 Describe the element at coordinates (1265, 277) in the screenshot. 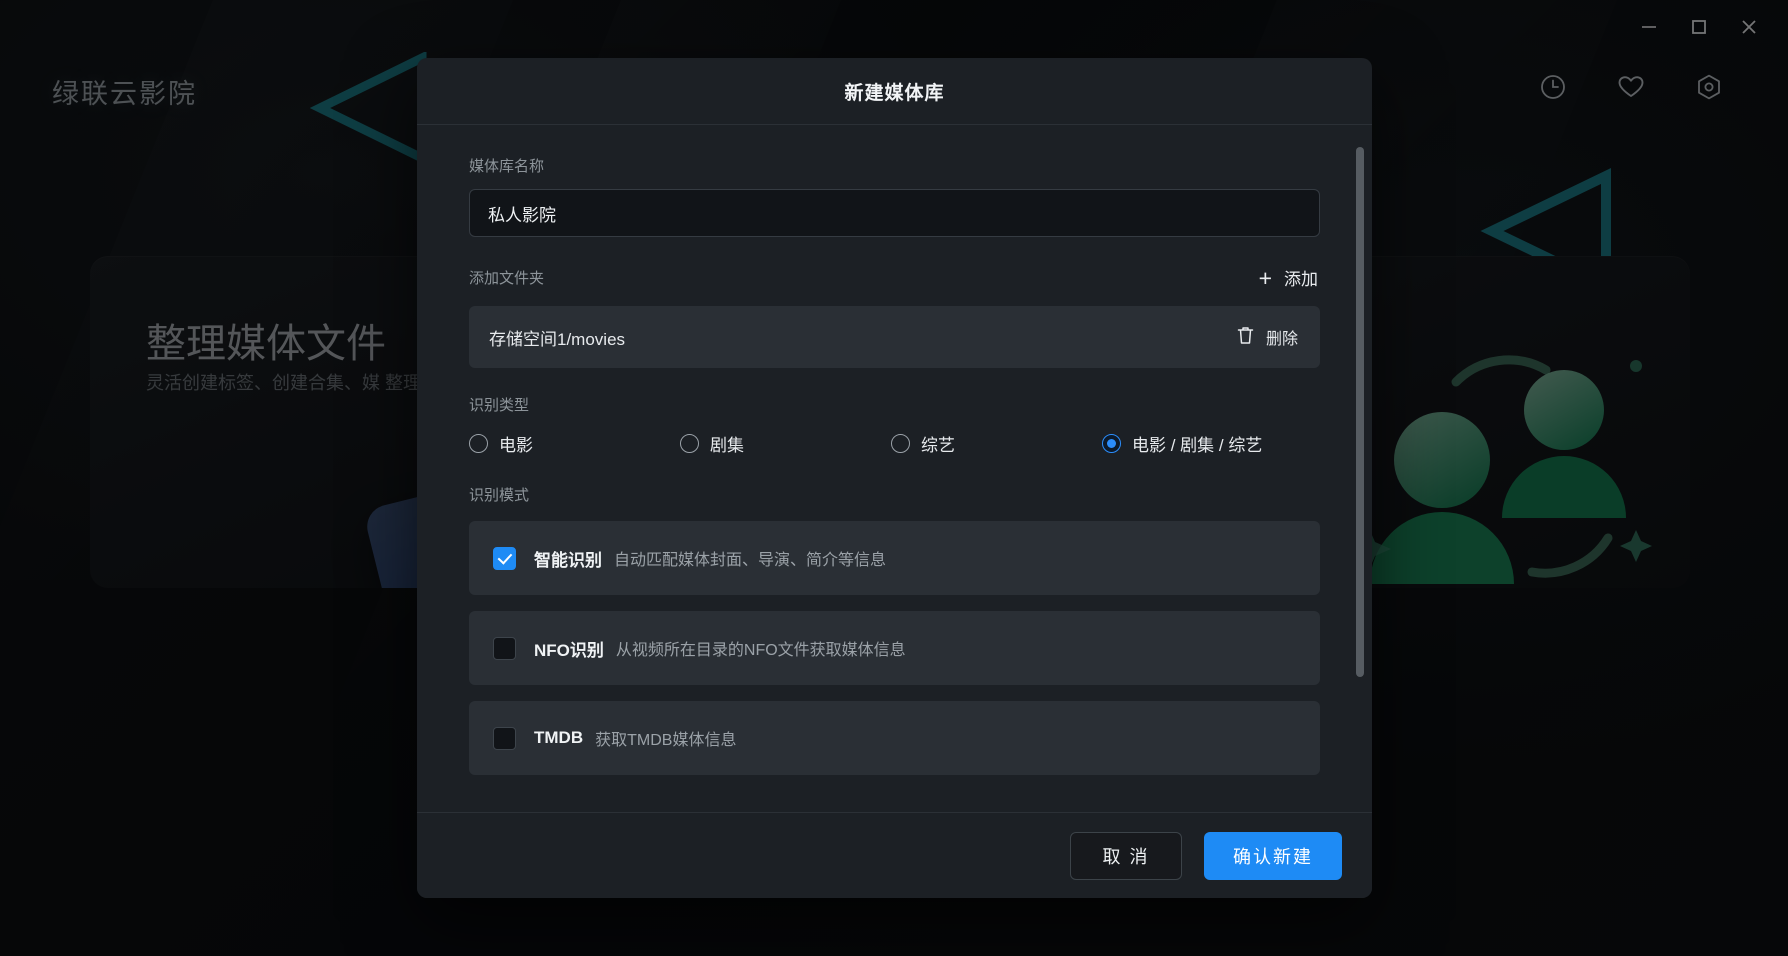

I see `plus-icon: +` at that location.